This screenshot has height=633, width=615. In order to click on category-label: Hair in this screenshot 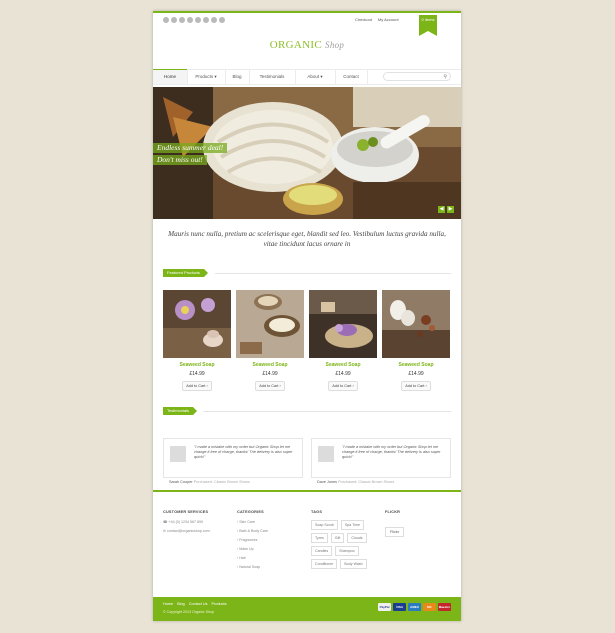, I will do `click(242, 558)`.